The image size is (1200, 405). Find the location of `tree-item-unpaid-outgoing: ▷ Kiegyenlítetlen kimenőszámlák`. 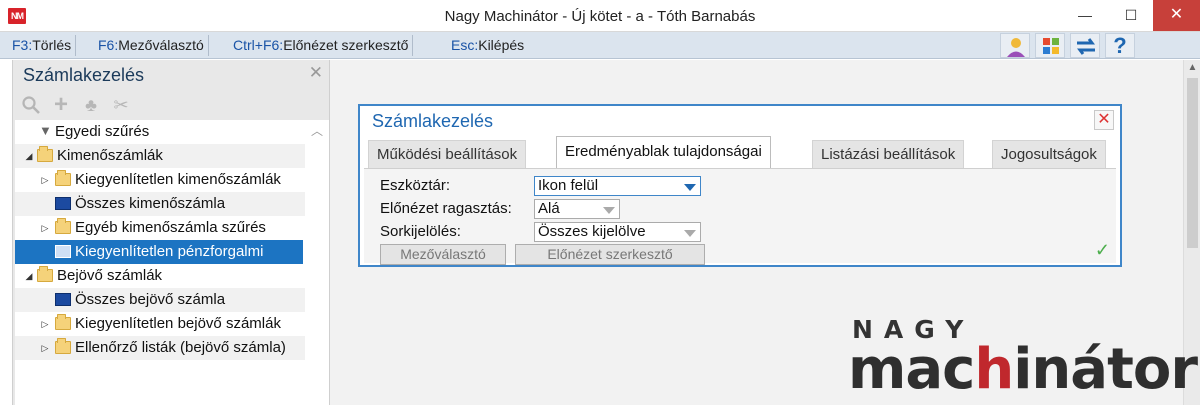

tree-item-unpaid-outgoing: ▷ Kiegyenlítetlen kimenőszámlák is located at coordinates (160, 180).